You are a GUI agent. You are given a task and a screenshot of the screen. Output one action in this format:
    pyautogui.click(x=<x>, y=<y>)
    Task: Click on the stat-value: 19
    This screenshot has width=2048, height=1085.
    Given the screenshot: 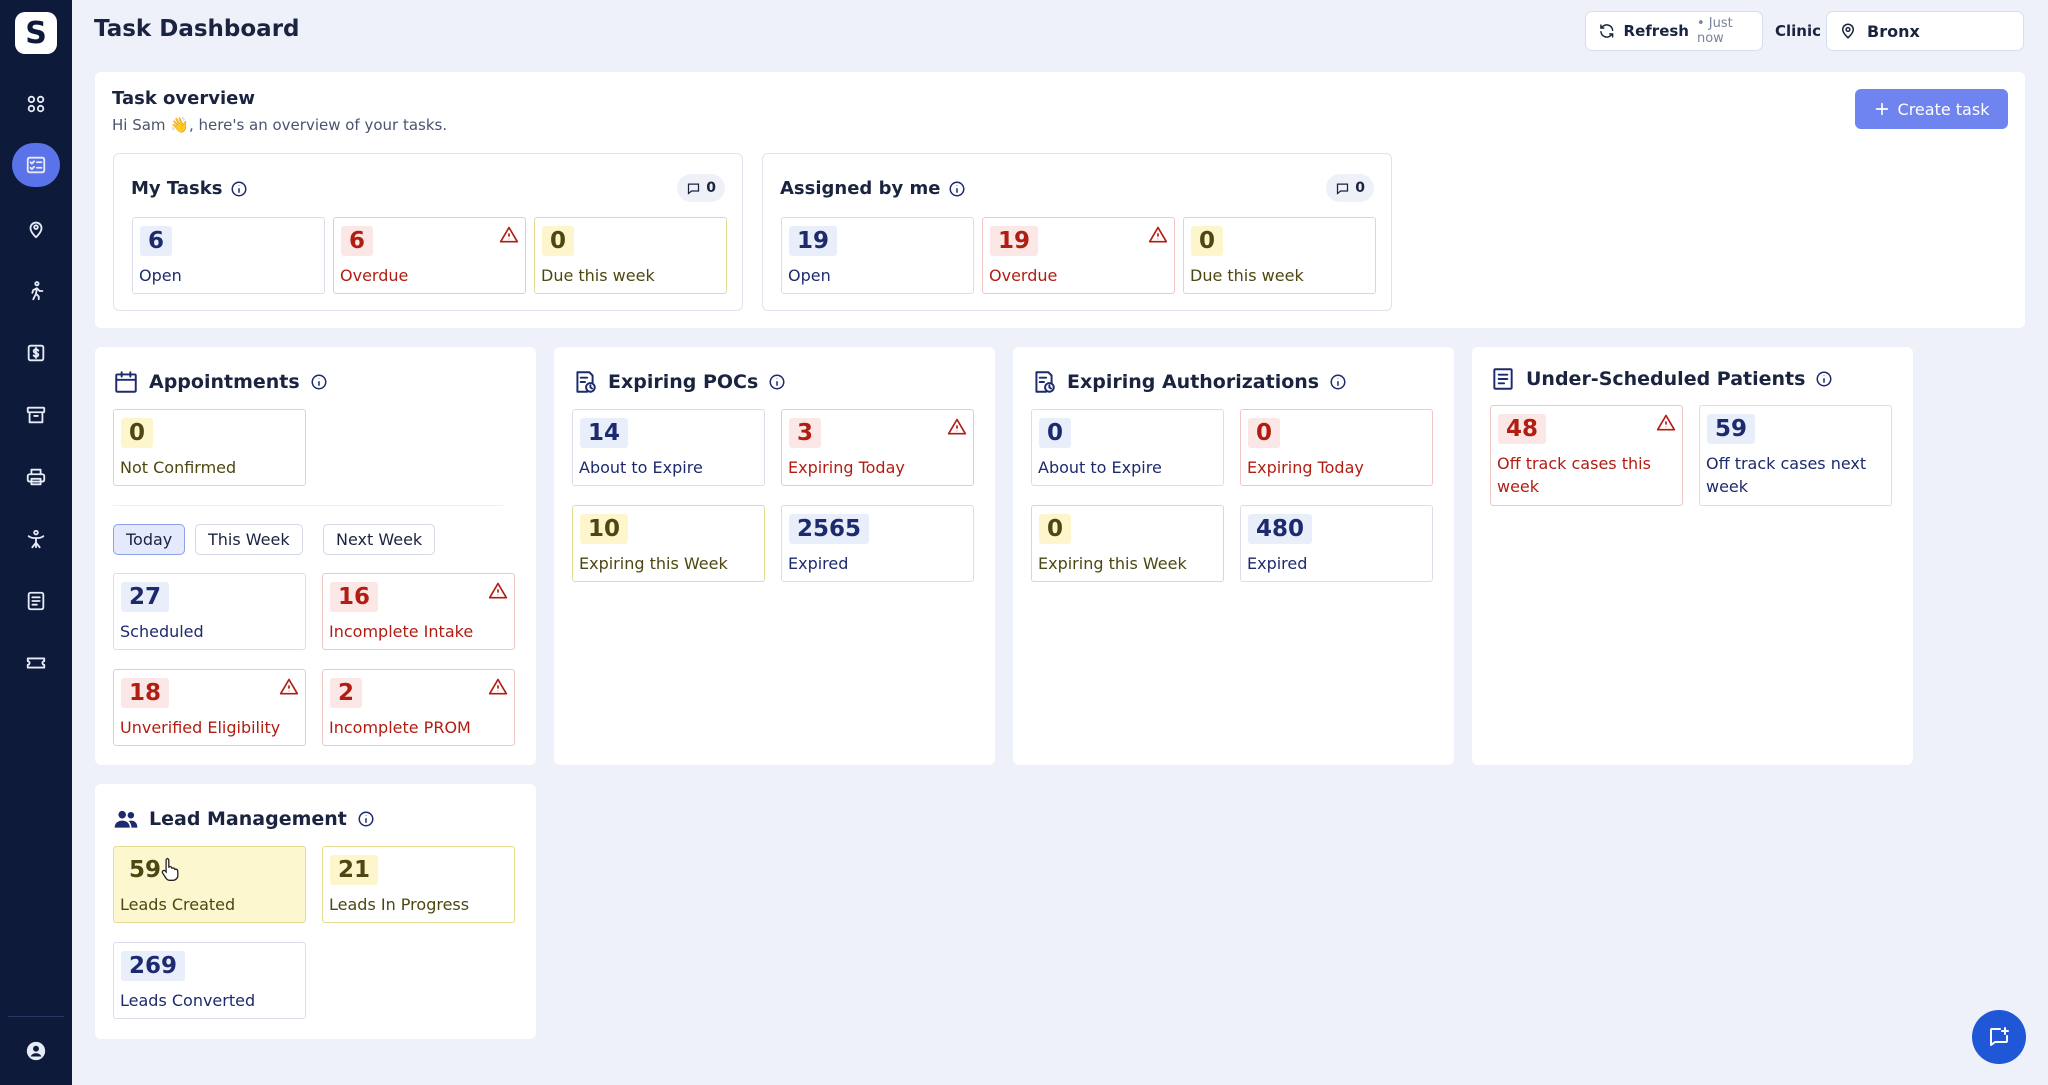 What is the action you would take?
    pyautogui.click(x=813, y=241)
    